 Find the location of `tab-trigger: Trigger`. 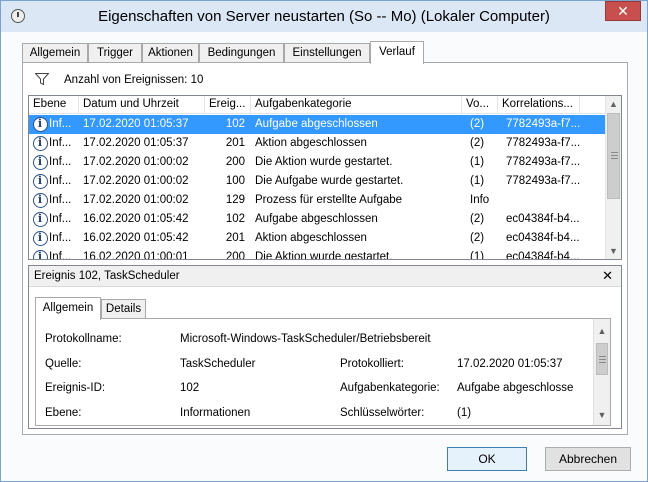

tab-trigger: Trigger is located at coordinates (115, 53).